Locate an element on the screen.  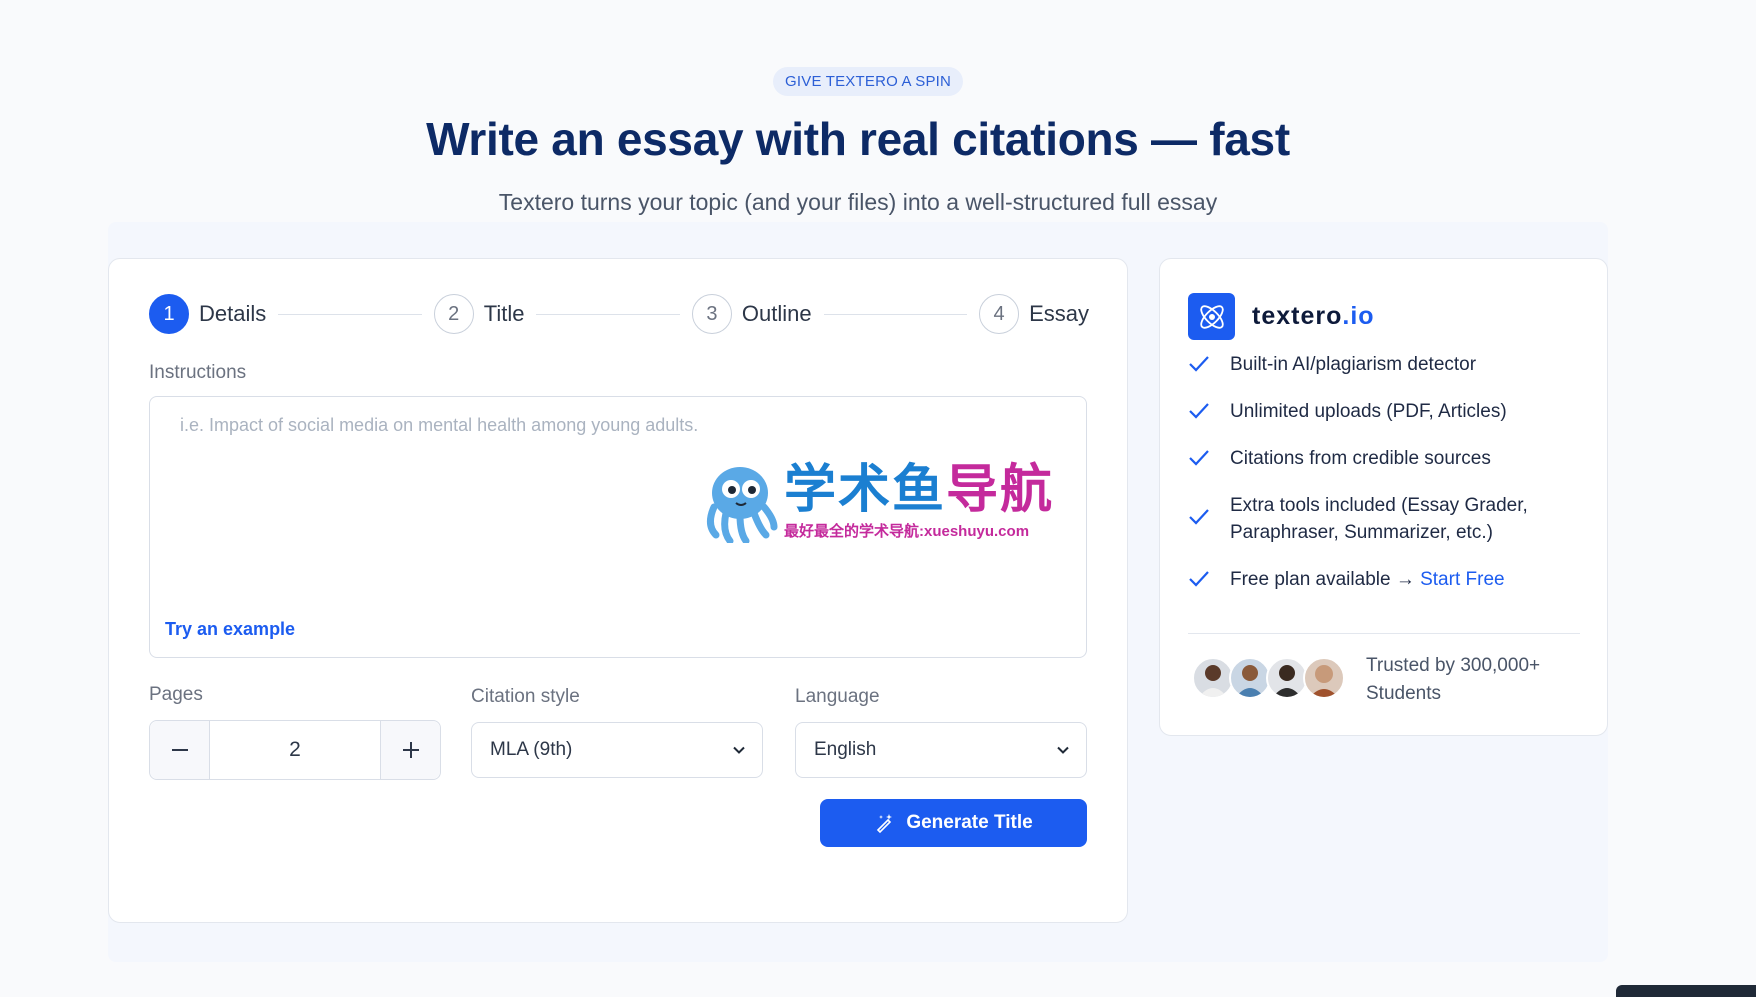
avatar-group is located at coordinates (1268, 678).